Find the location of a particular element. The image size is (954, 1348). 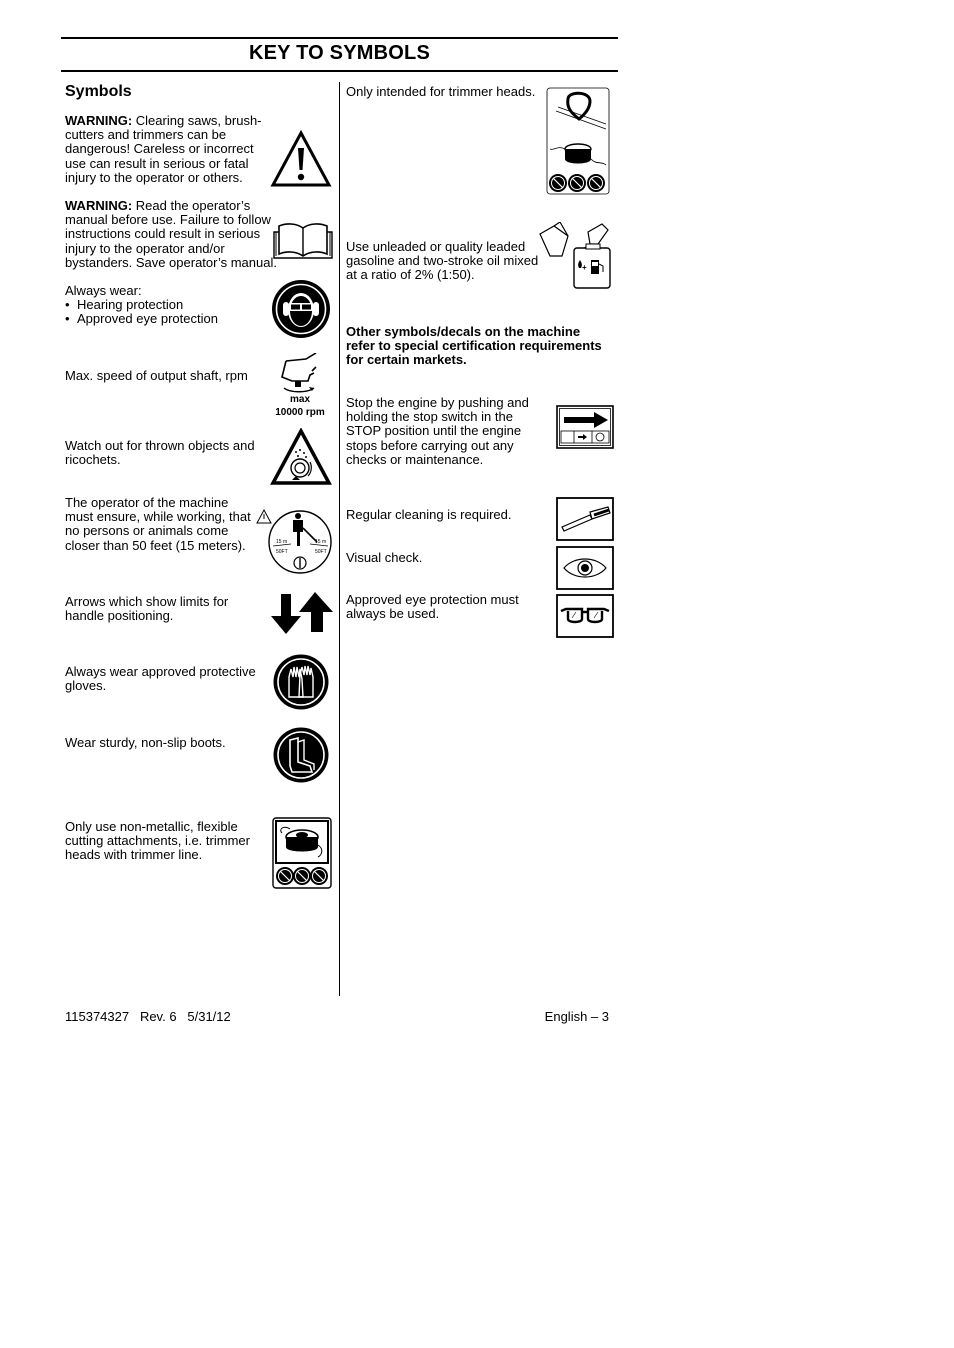

icon-caption-max: max is located at coordinates (299, 399).